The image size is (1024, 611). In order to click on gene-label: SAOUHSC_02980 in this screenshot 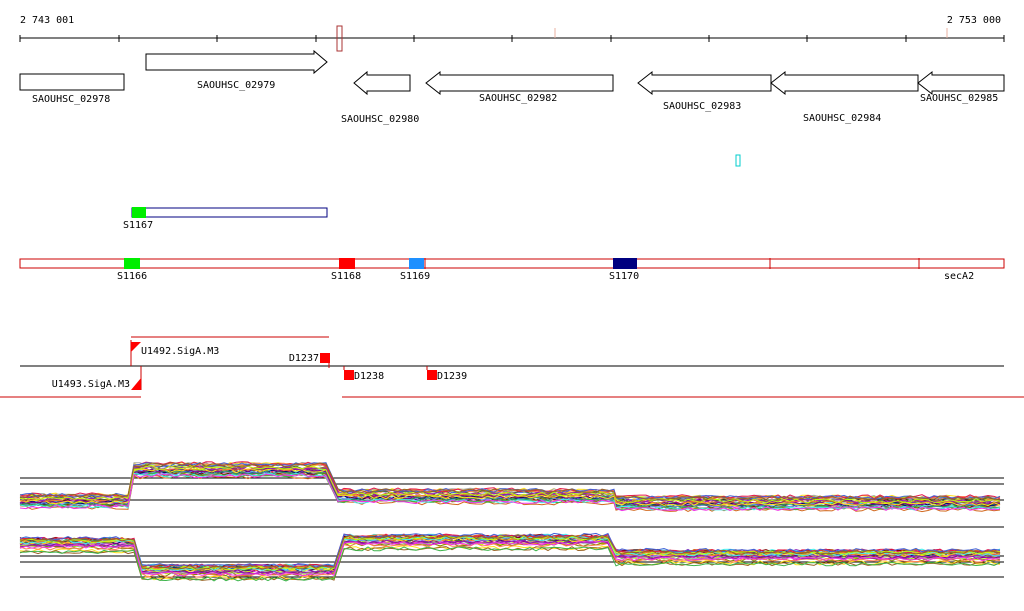, I will do `click(380, 119)`.